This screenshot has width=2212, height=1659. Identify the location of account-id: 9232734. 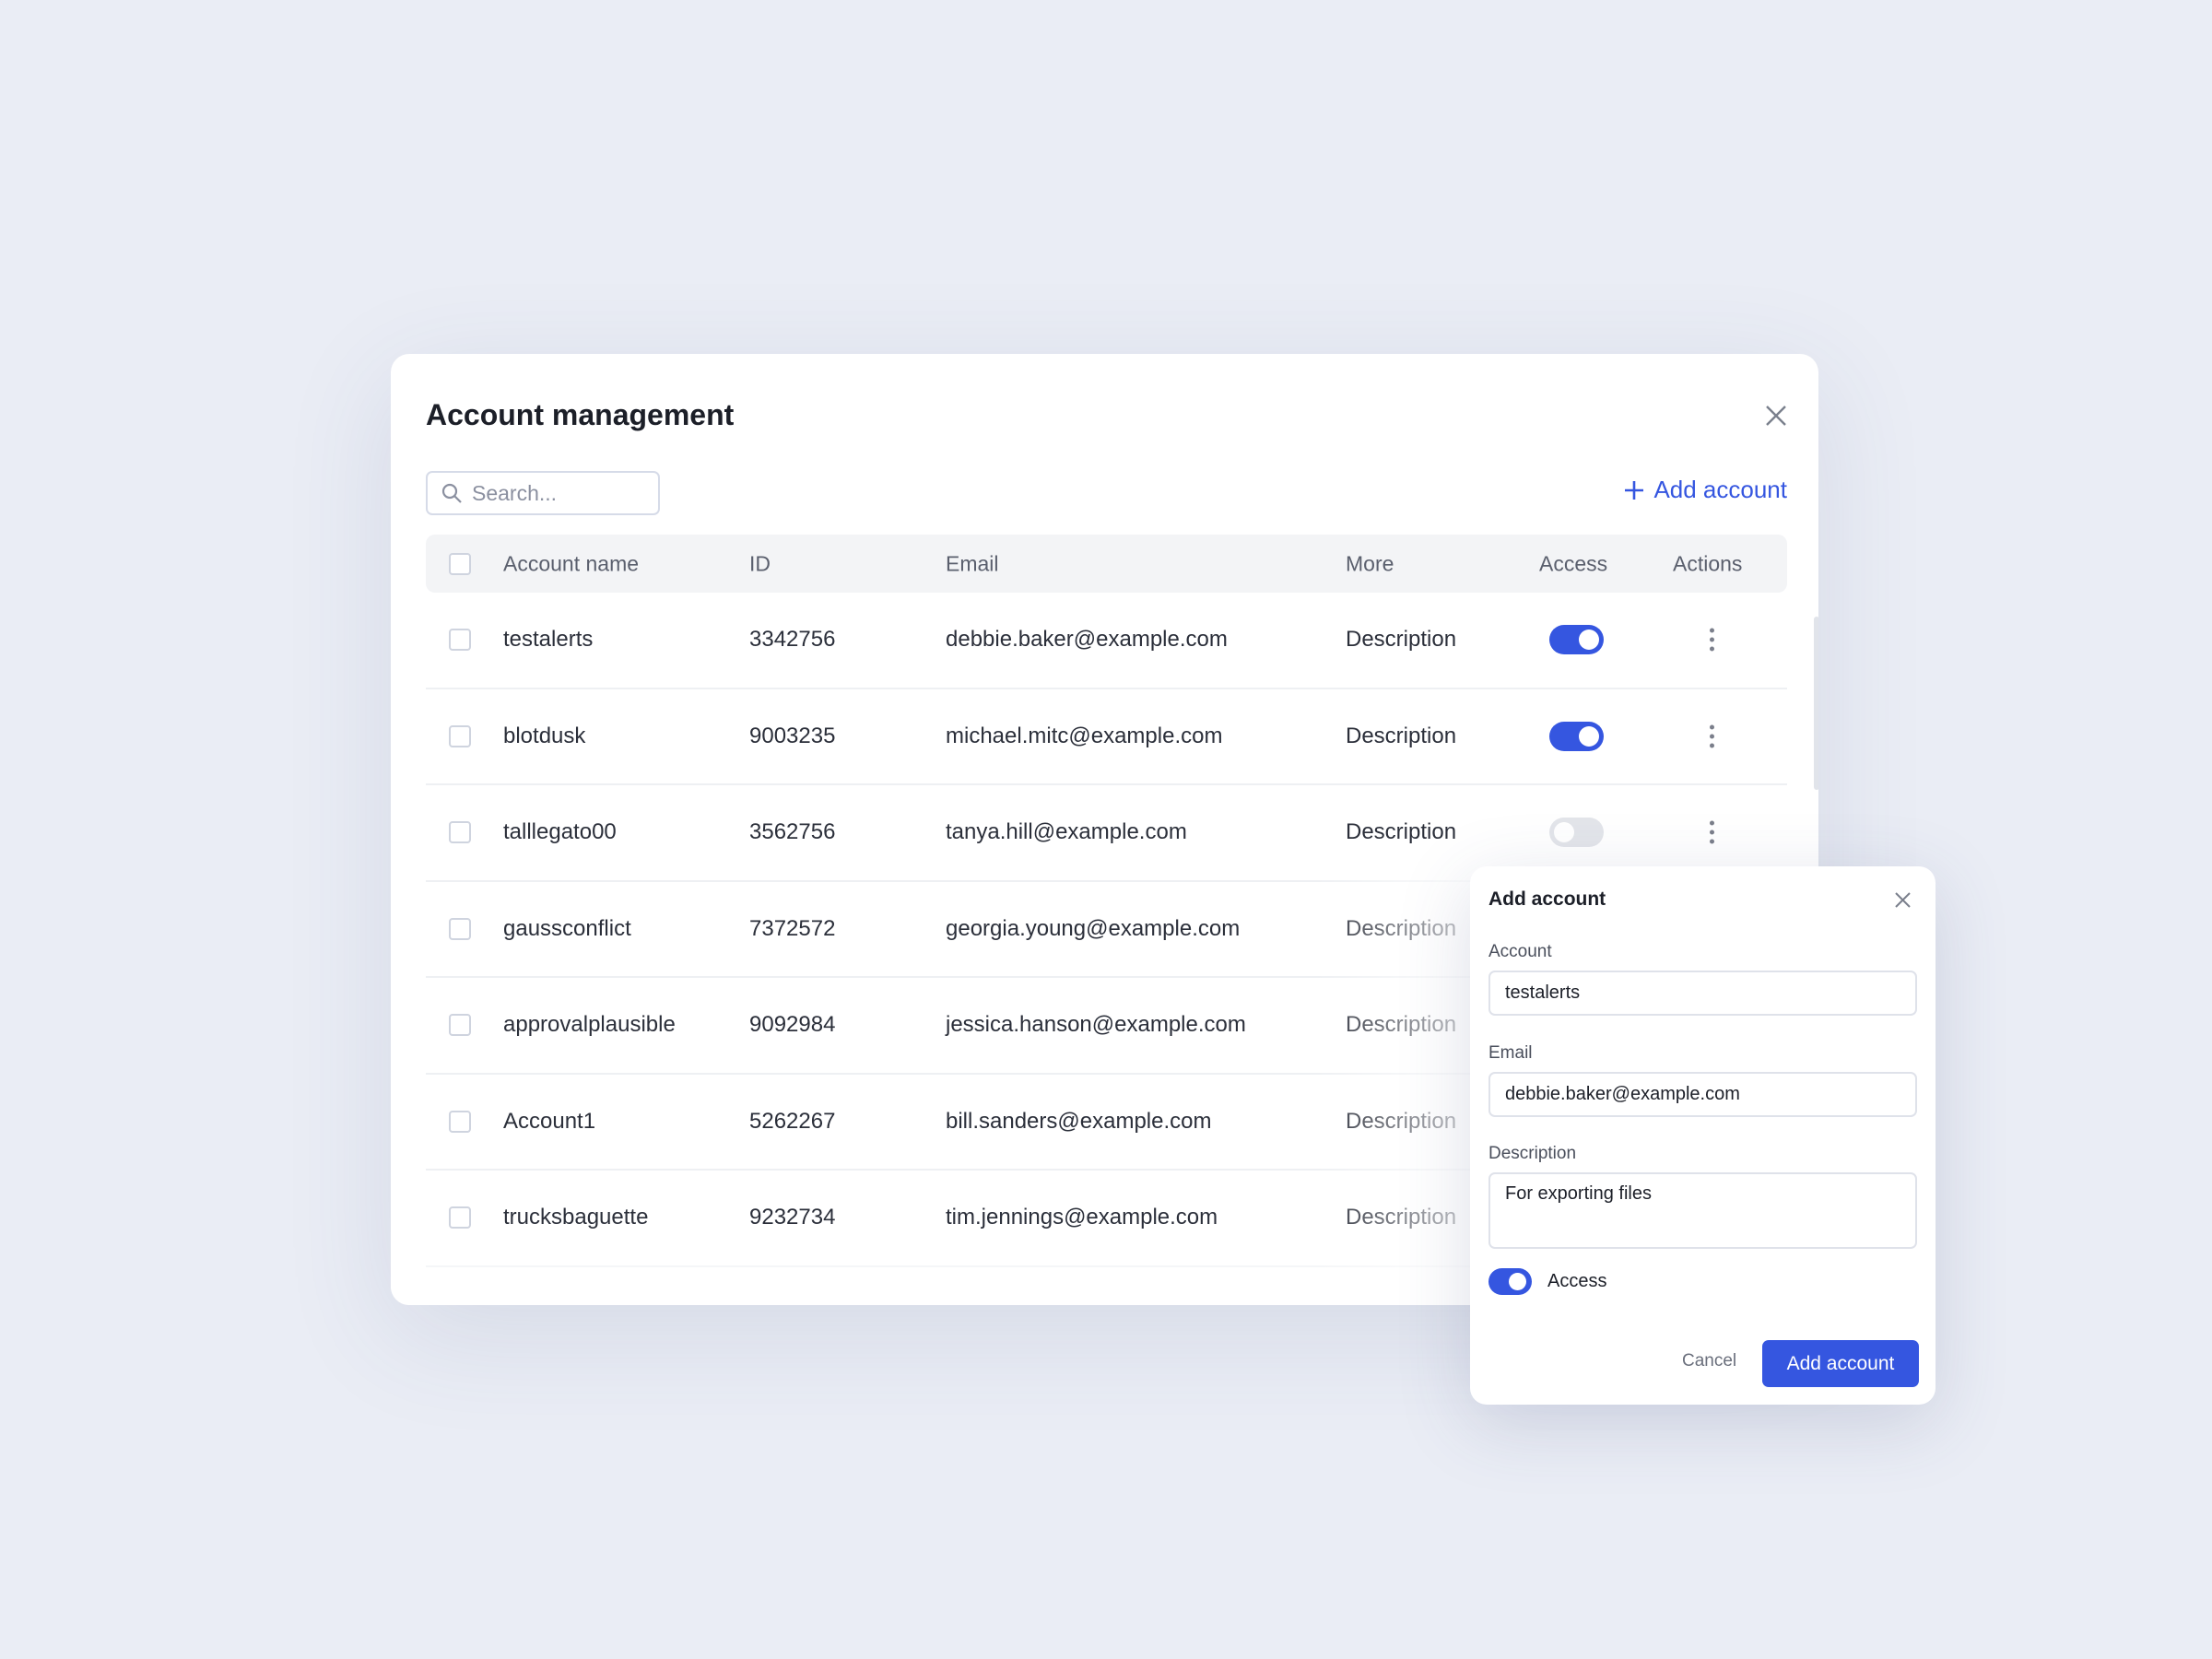
(792, 1217).